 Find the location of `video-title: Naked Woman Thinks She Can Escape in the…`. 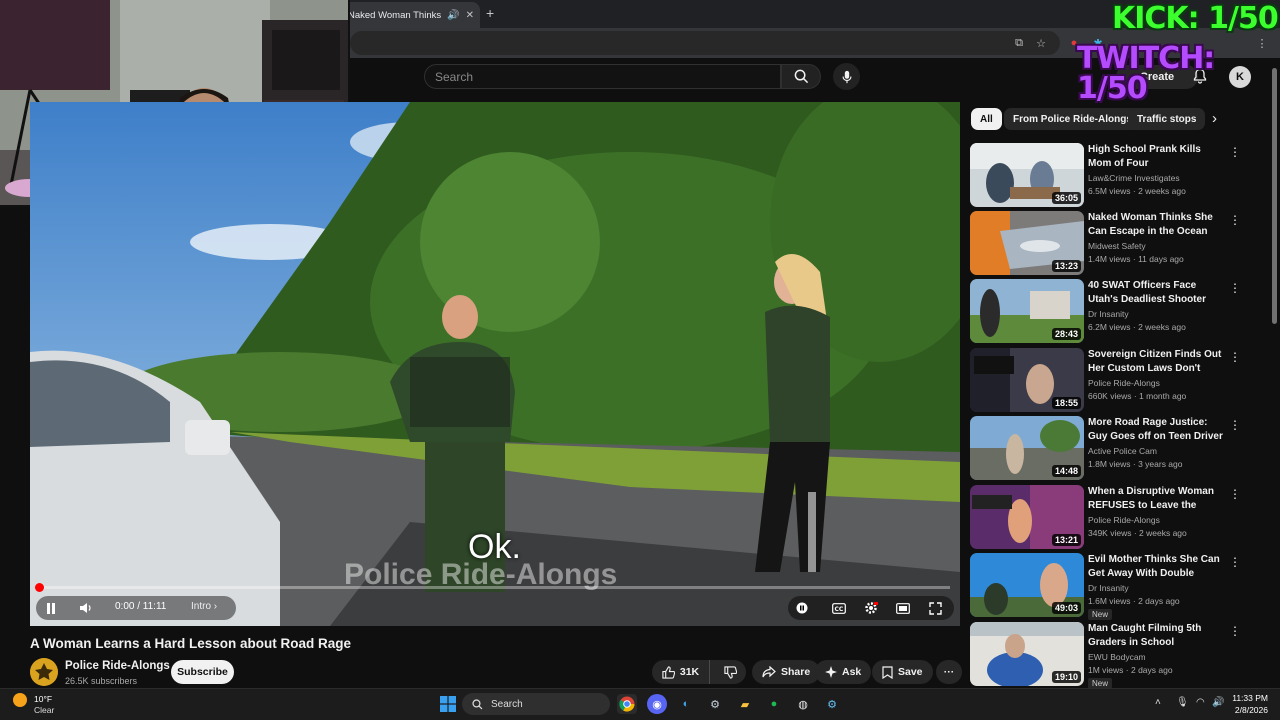

video-title: Naked Woman Thinks She Can Escape in the… is located at coordinates (1156, 224).